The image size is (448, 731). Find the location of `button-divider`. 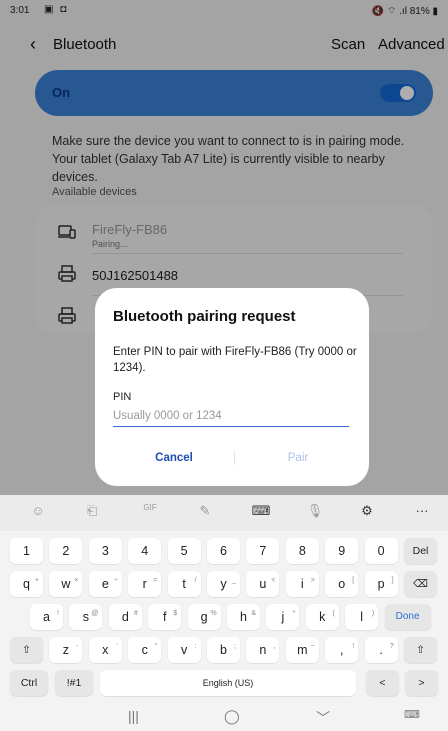

button-divider is located at coordinates (234, 458).